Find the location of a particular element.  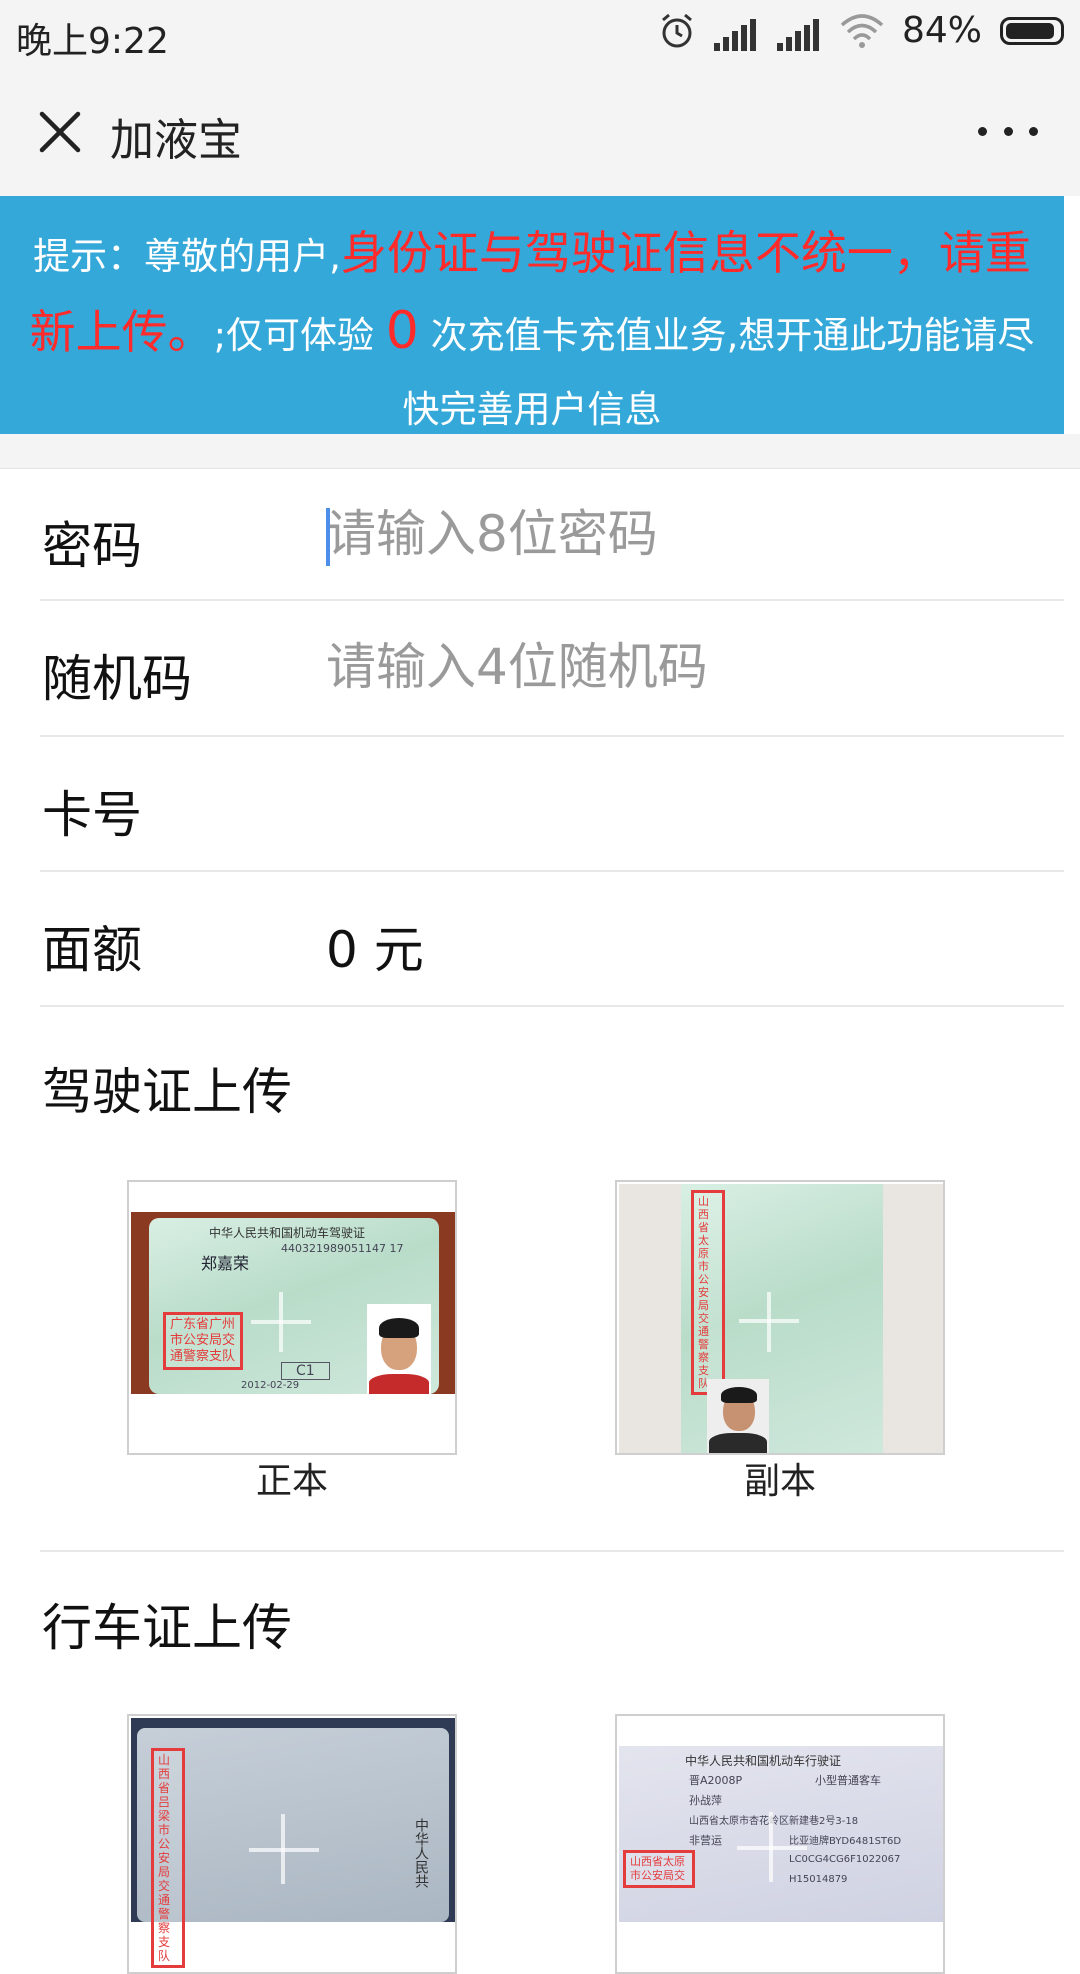

vehicle-license-front-upload: 山西省吕梁 市公安局交 通警察支队 中华人民共 is located at coordinates (292, 1844).